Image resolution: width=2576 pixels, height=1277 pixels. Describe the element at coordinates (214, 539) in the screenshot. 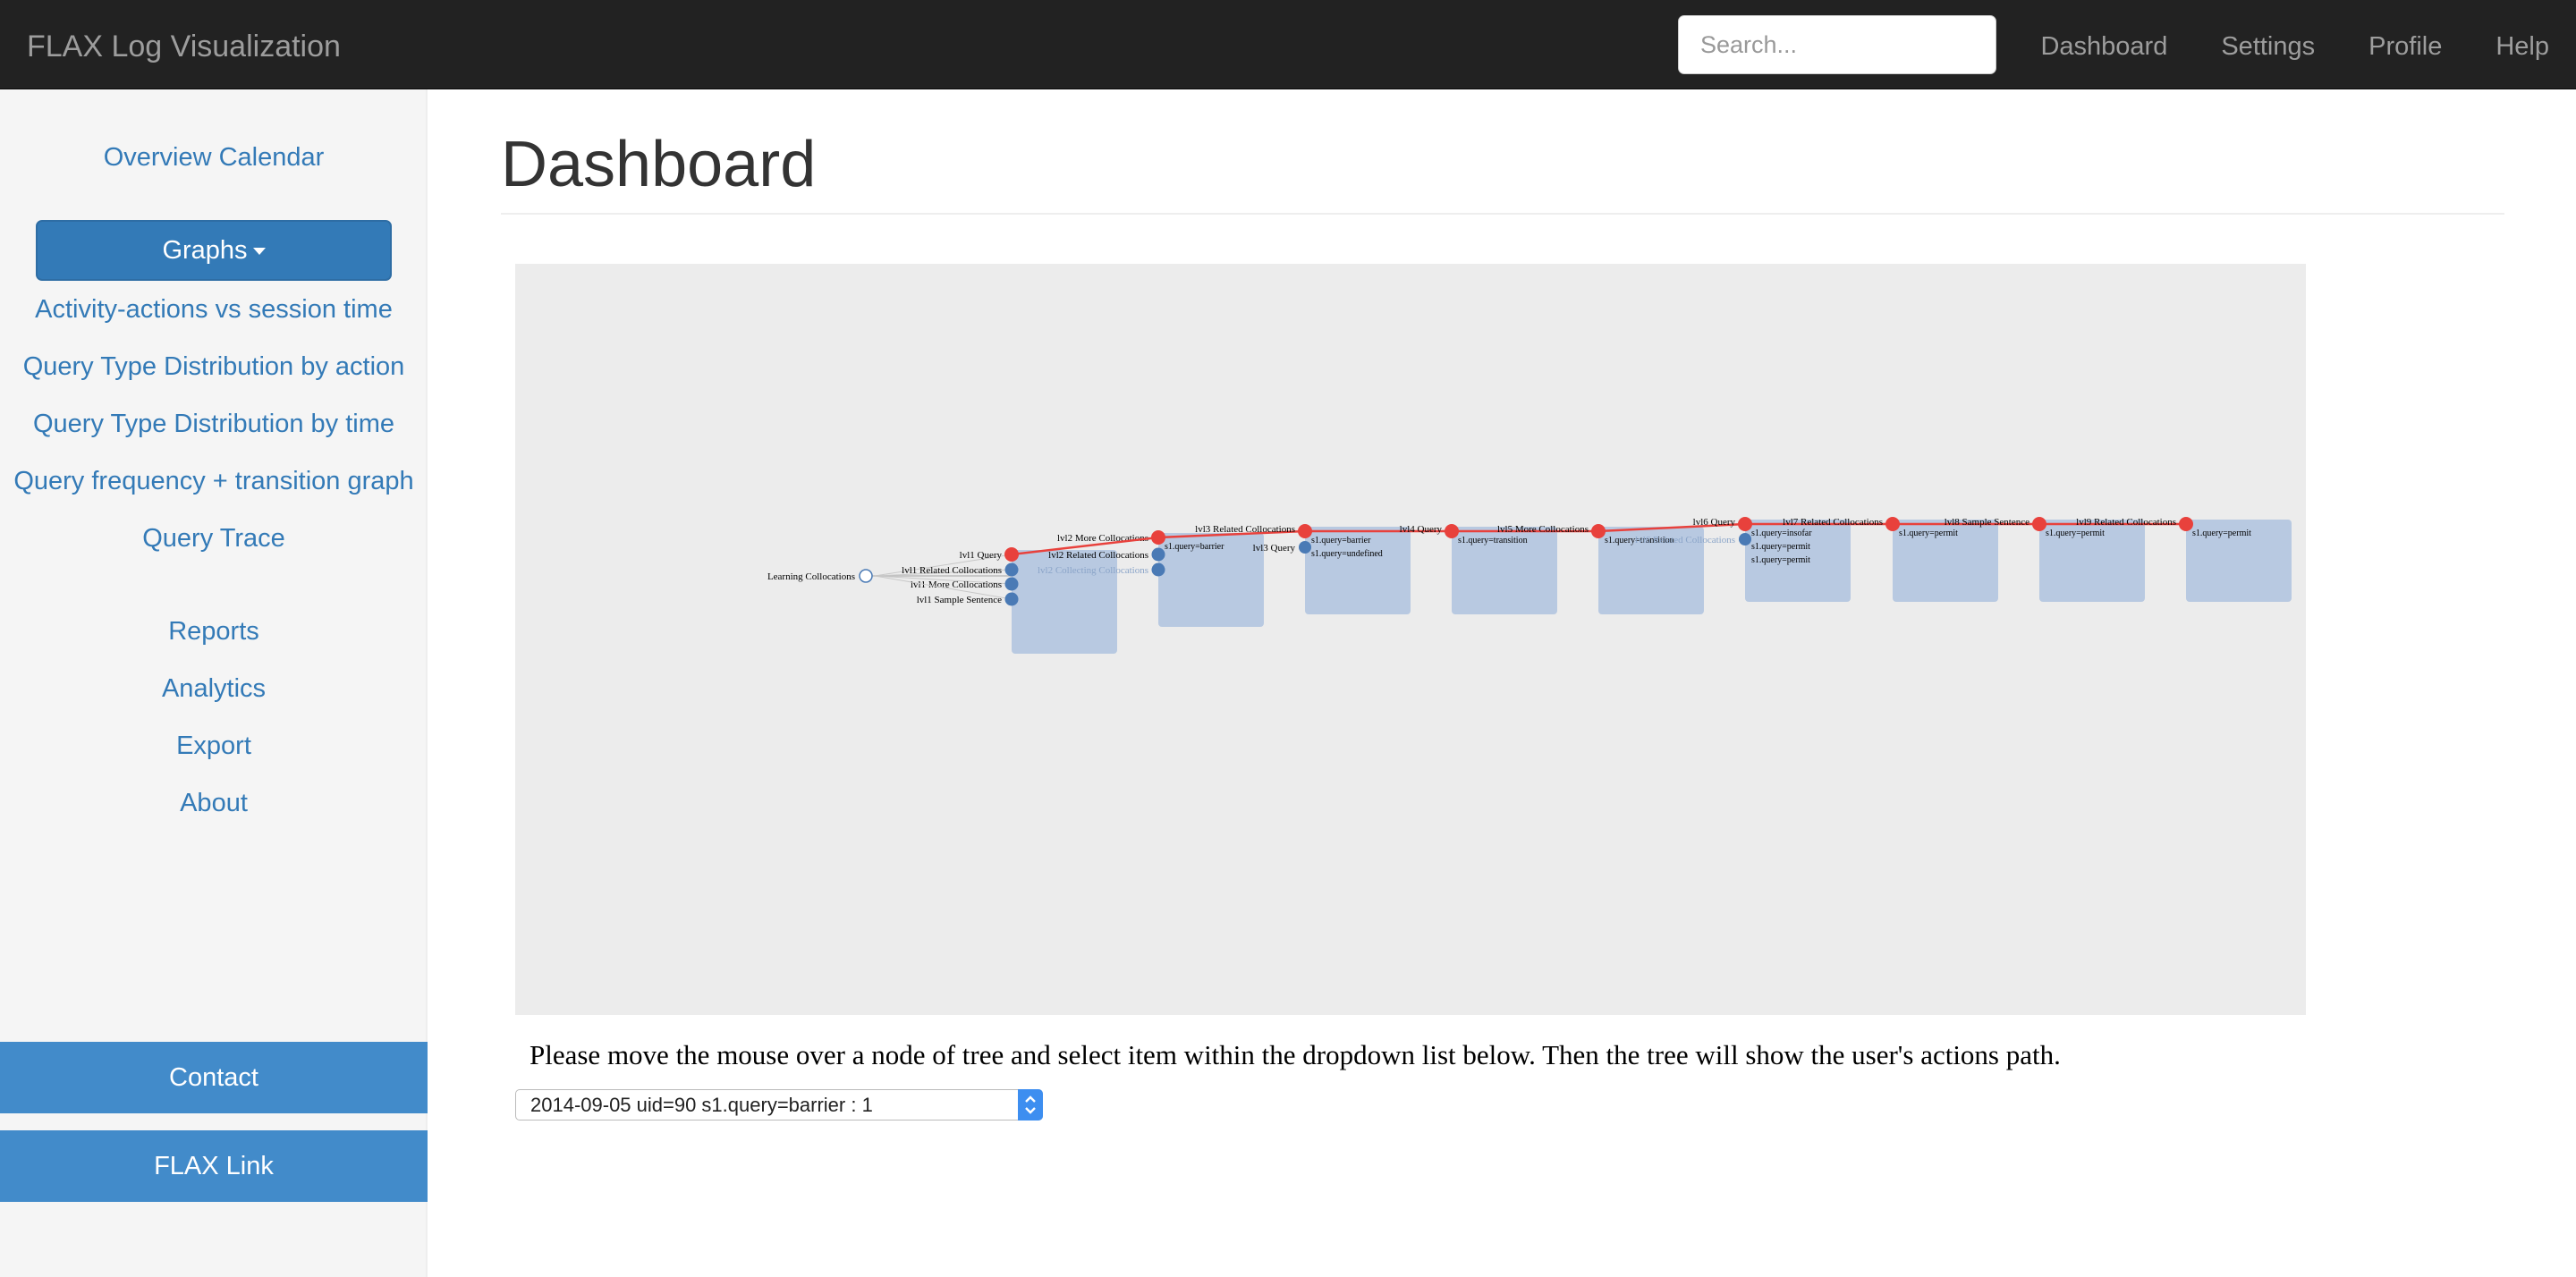

I see `sidebar-item-query-trace: Query Trace` at that location.